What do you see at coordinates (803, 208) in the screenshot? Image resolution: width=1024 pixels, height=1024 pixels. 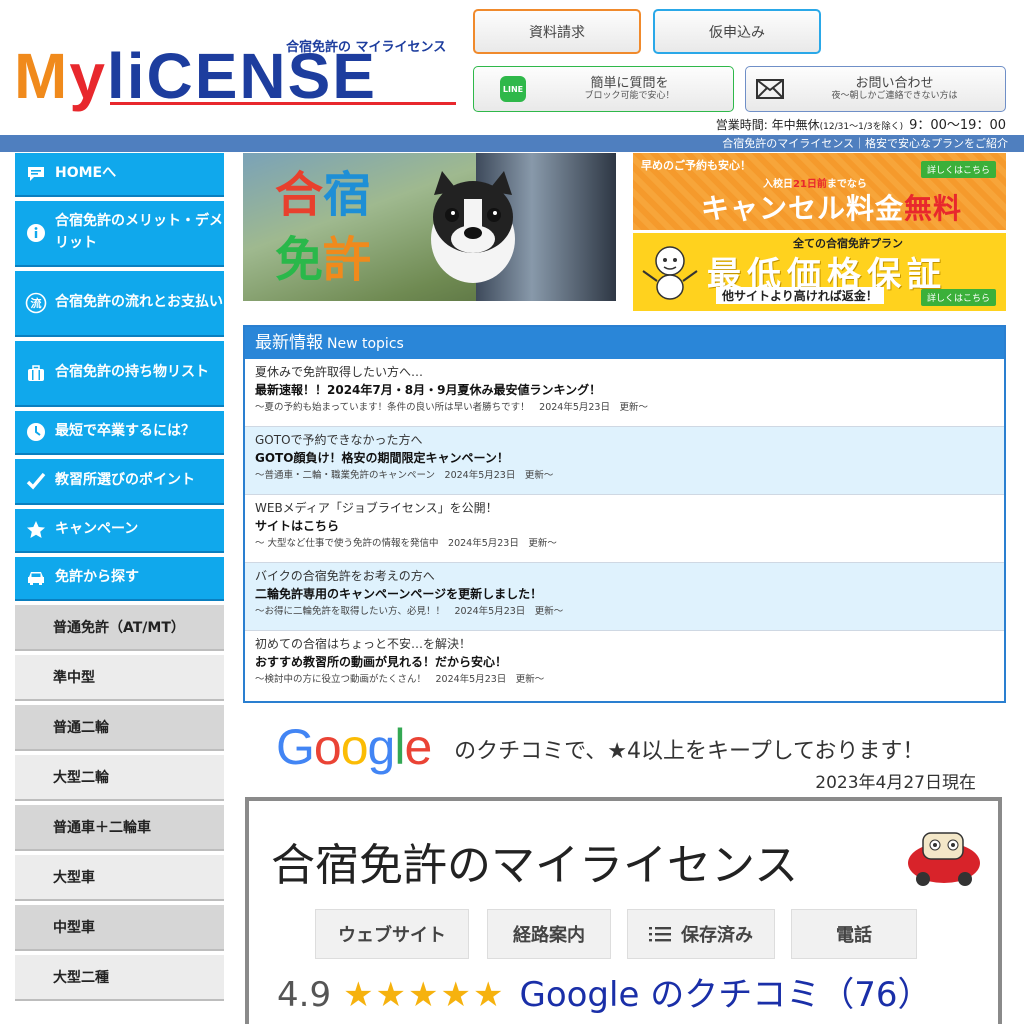 I see `cancel-headline-text: キャンセル料金` at bounding box center [803, 208].